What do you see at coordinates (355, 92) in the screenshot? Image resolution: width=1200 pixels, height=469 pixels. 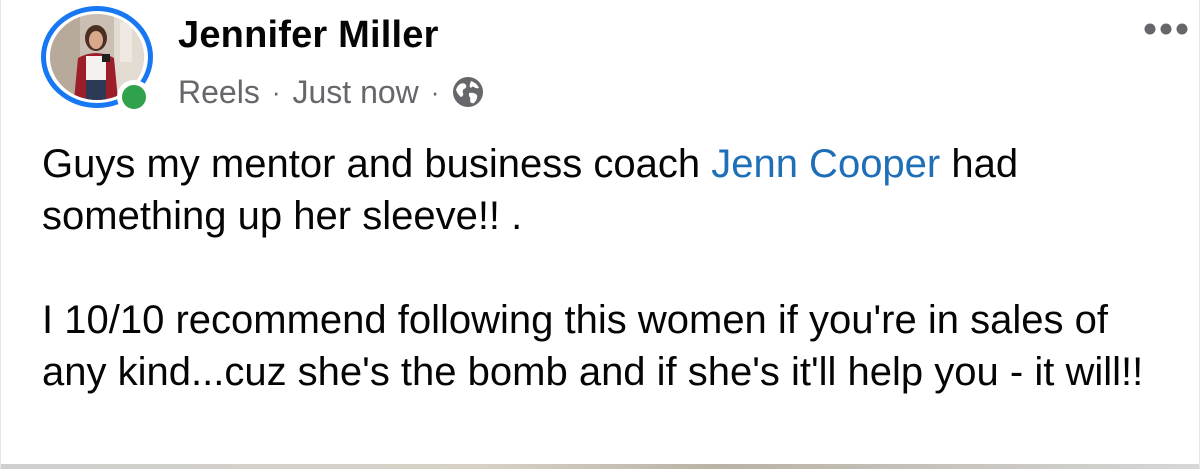 I see `post-timestamp: Just now` at bounding box center [355, 92].